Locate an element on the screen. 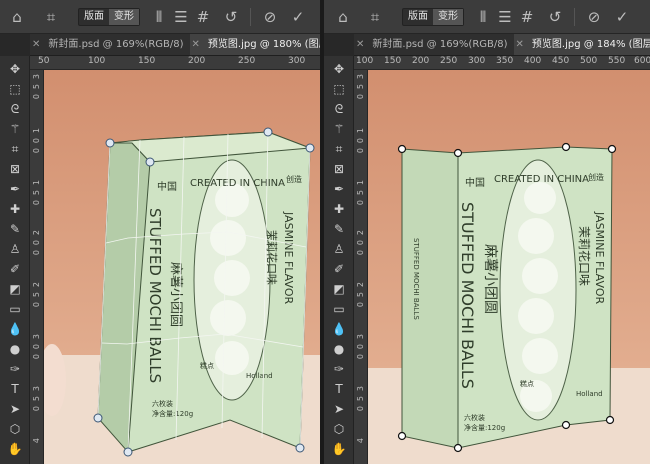 Image resolution: width=650 pixels, height=464 pixels. ruler-label: 100 is located at coordinates (97, 61).